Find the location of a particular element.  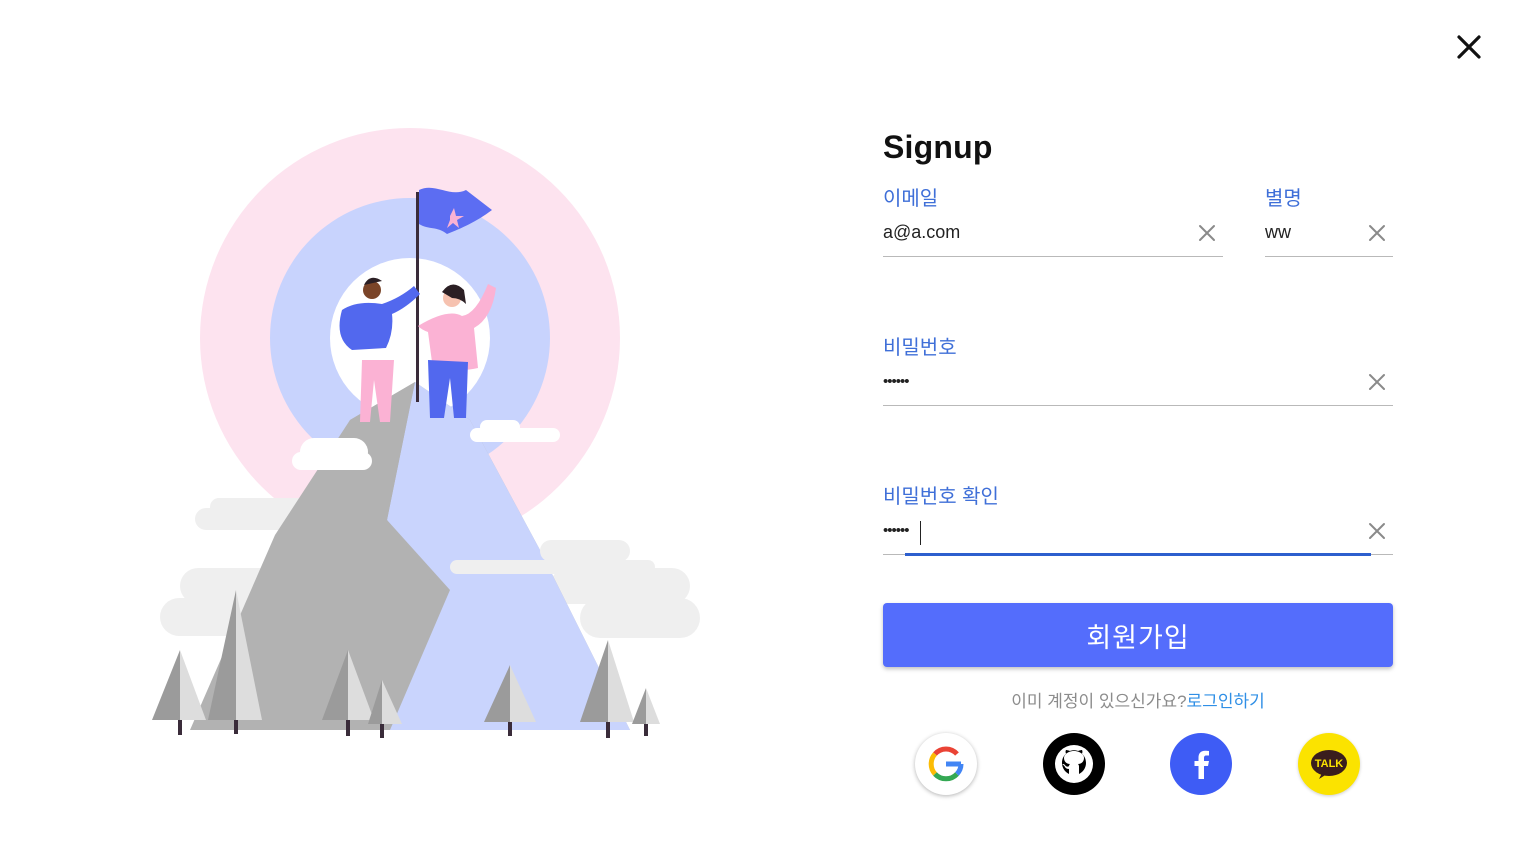

kakao-talk-text: TALK is located at coordinates (1329, 764).